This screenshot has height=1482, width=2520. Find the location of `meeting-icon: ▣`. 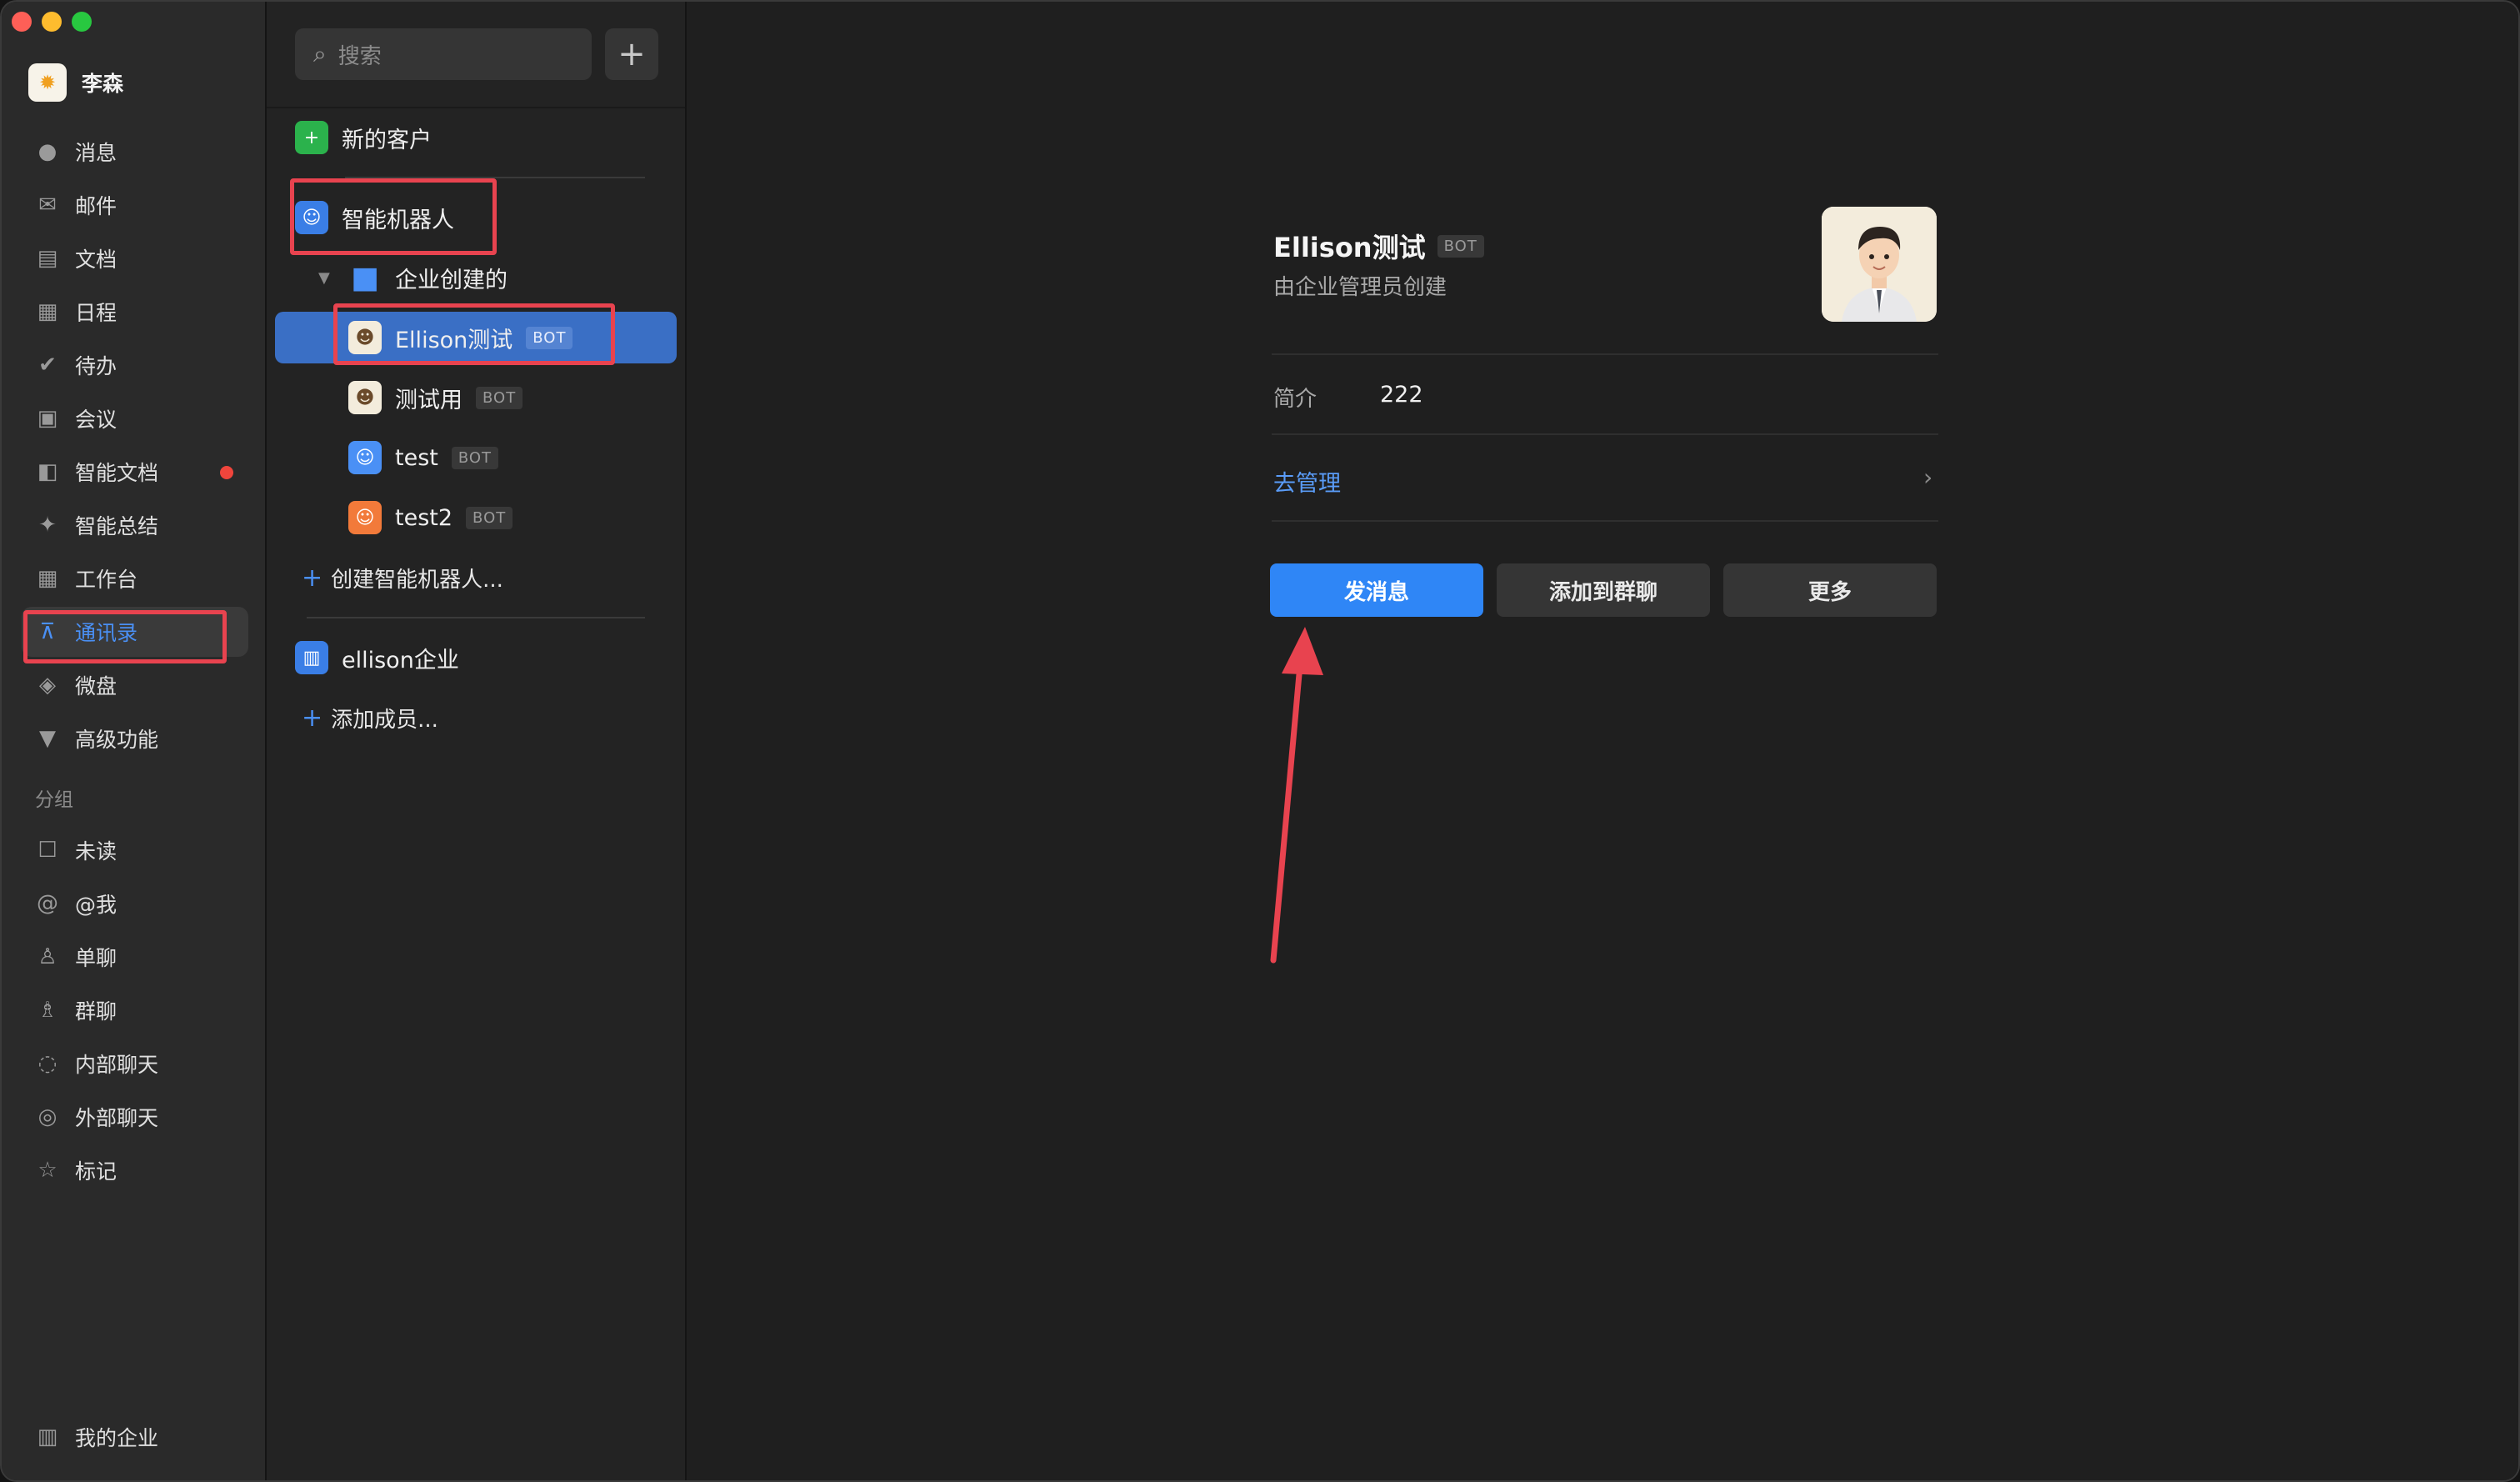

meeting-icon: ▣ is located at coordinates (47, 419).